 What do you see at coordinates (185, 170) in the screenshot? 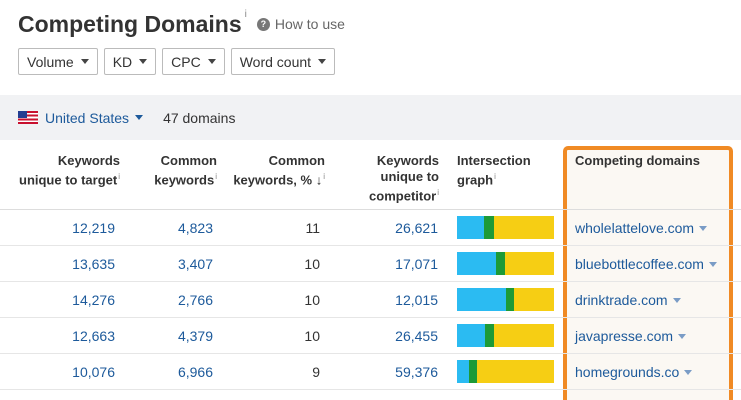
I see `col-header-common-keywords: Common keywordsi` at bounding box center [185, 170].